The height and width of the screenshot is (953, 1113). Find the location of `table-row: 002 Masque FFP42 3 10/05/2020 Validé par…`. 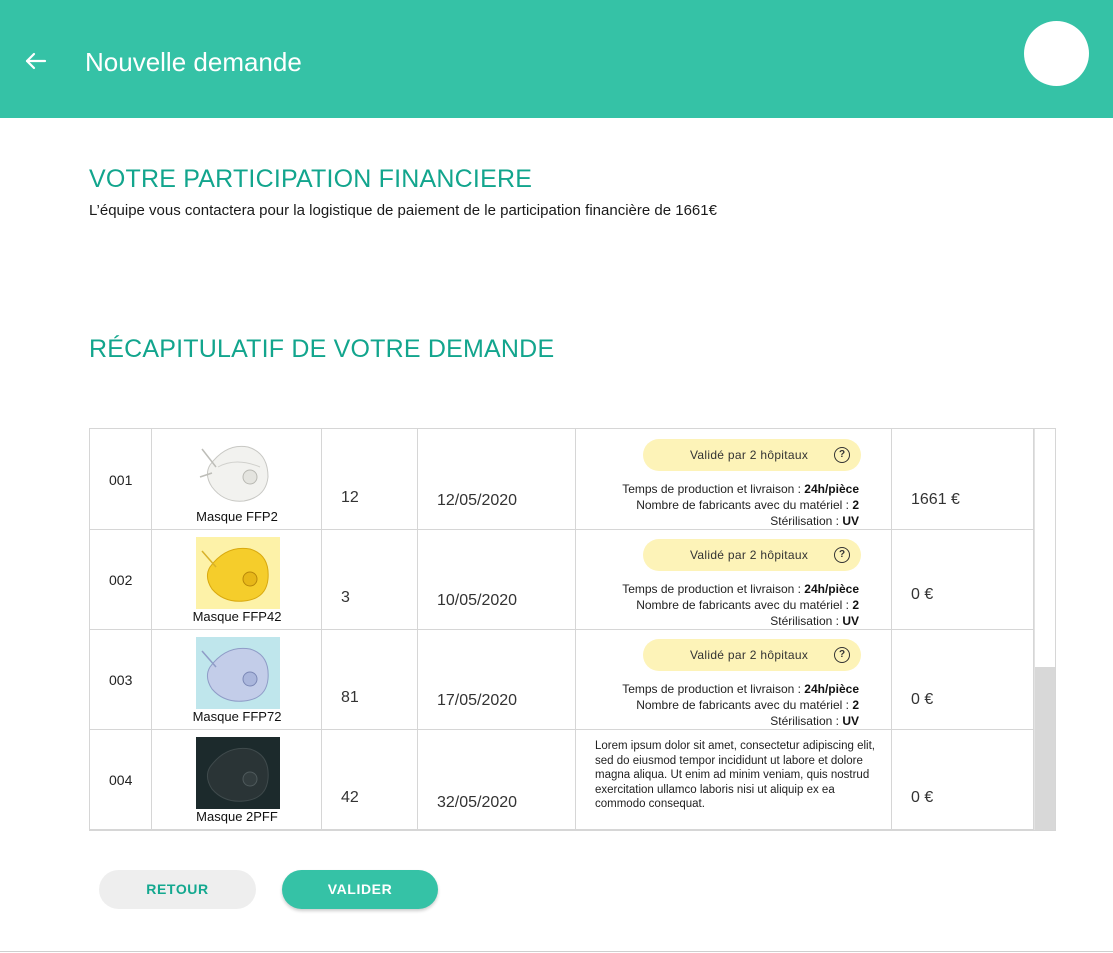

table-row: 002 Masque FFP42 3 10/05/2020 Validé par… is located at coordinates (562, 579).